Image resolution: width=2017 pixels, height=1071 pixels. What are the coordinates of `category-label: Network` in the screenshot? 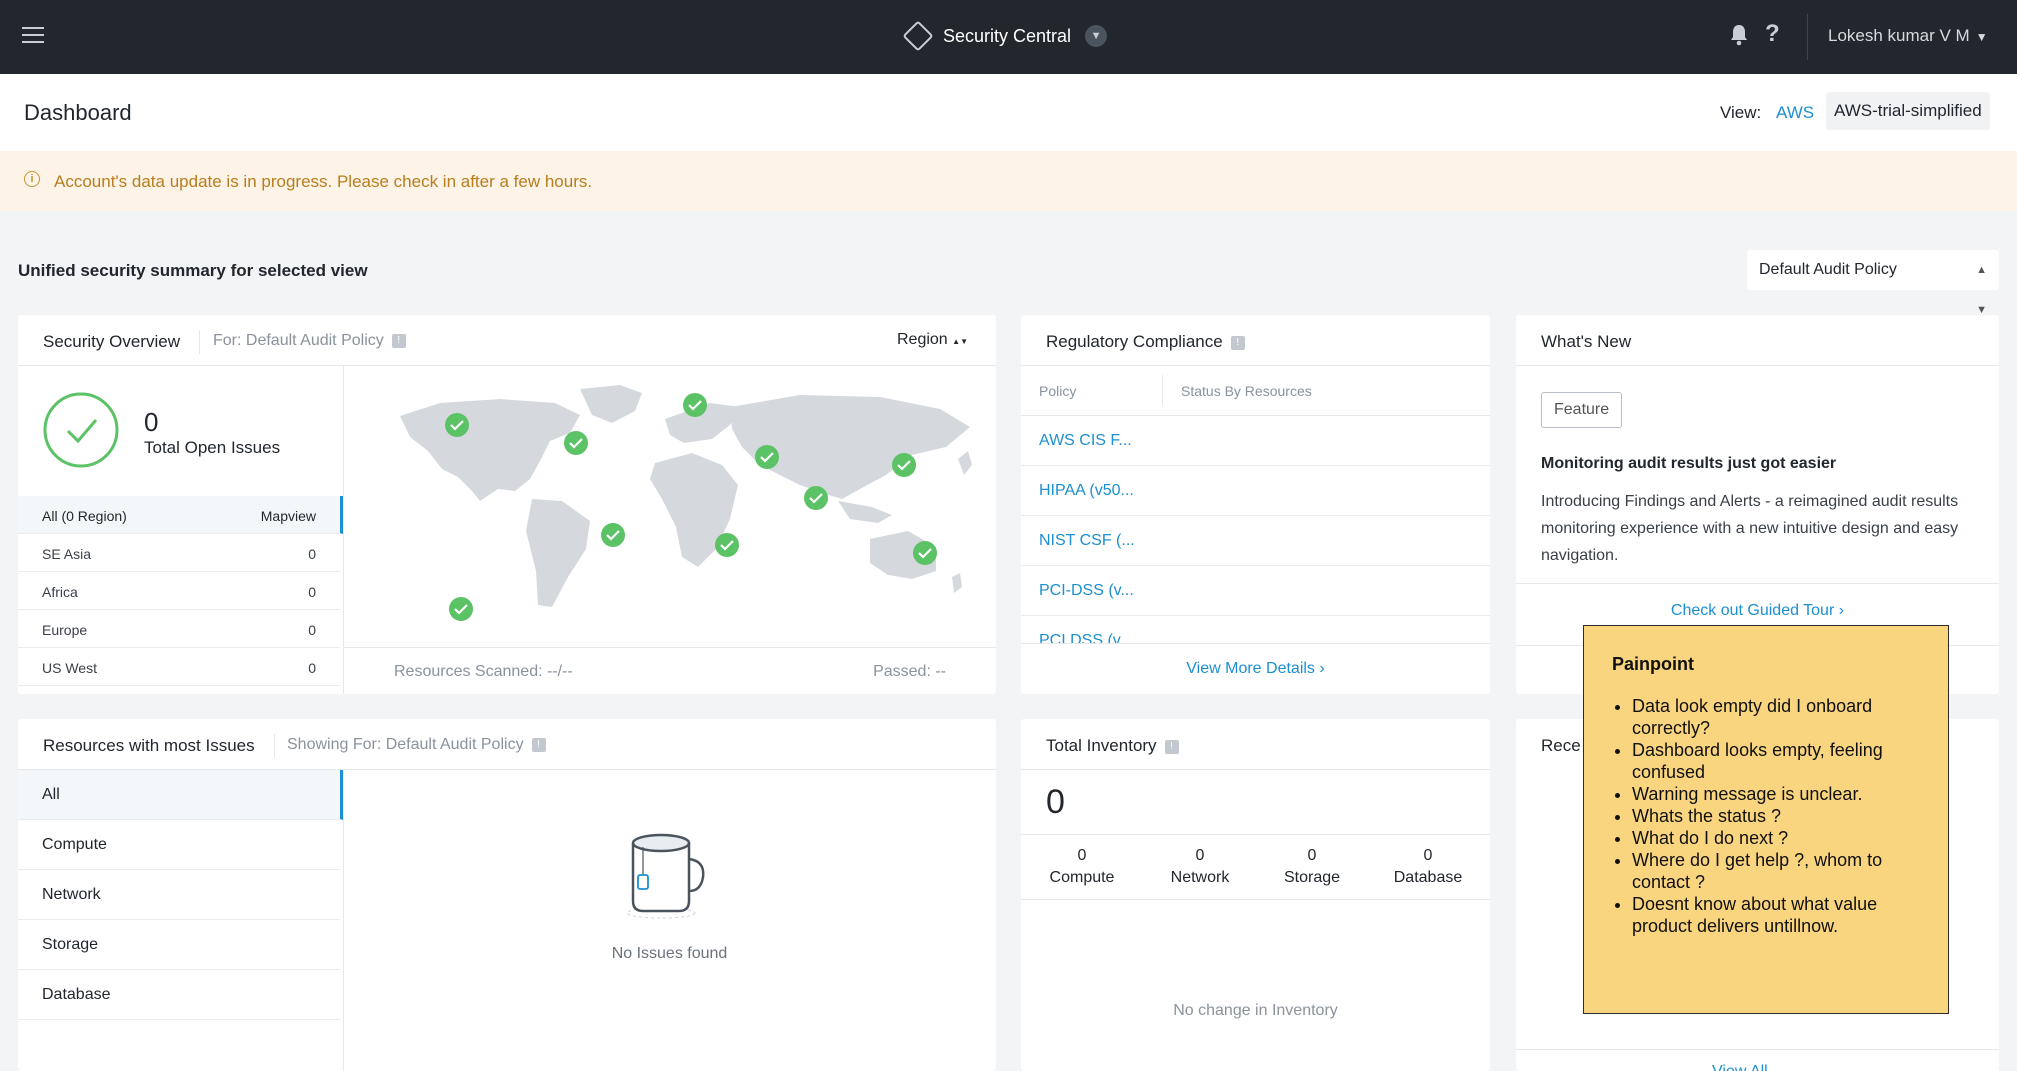 It's located at (71, 894).